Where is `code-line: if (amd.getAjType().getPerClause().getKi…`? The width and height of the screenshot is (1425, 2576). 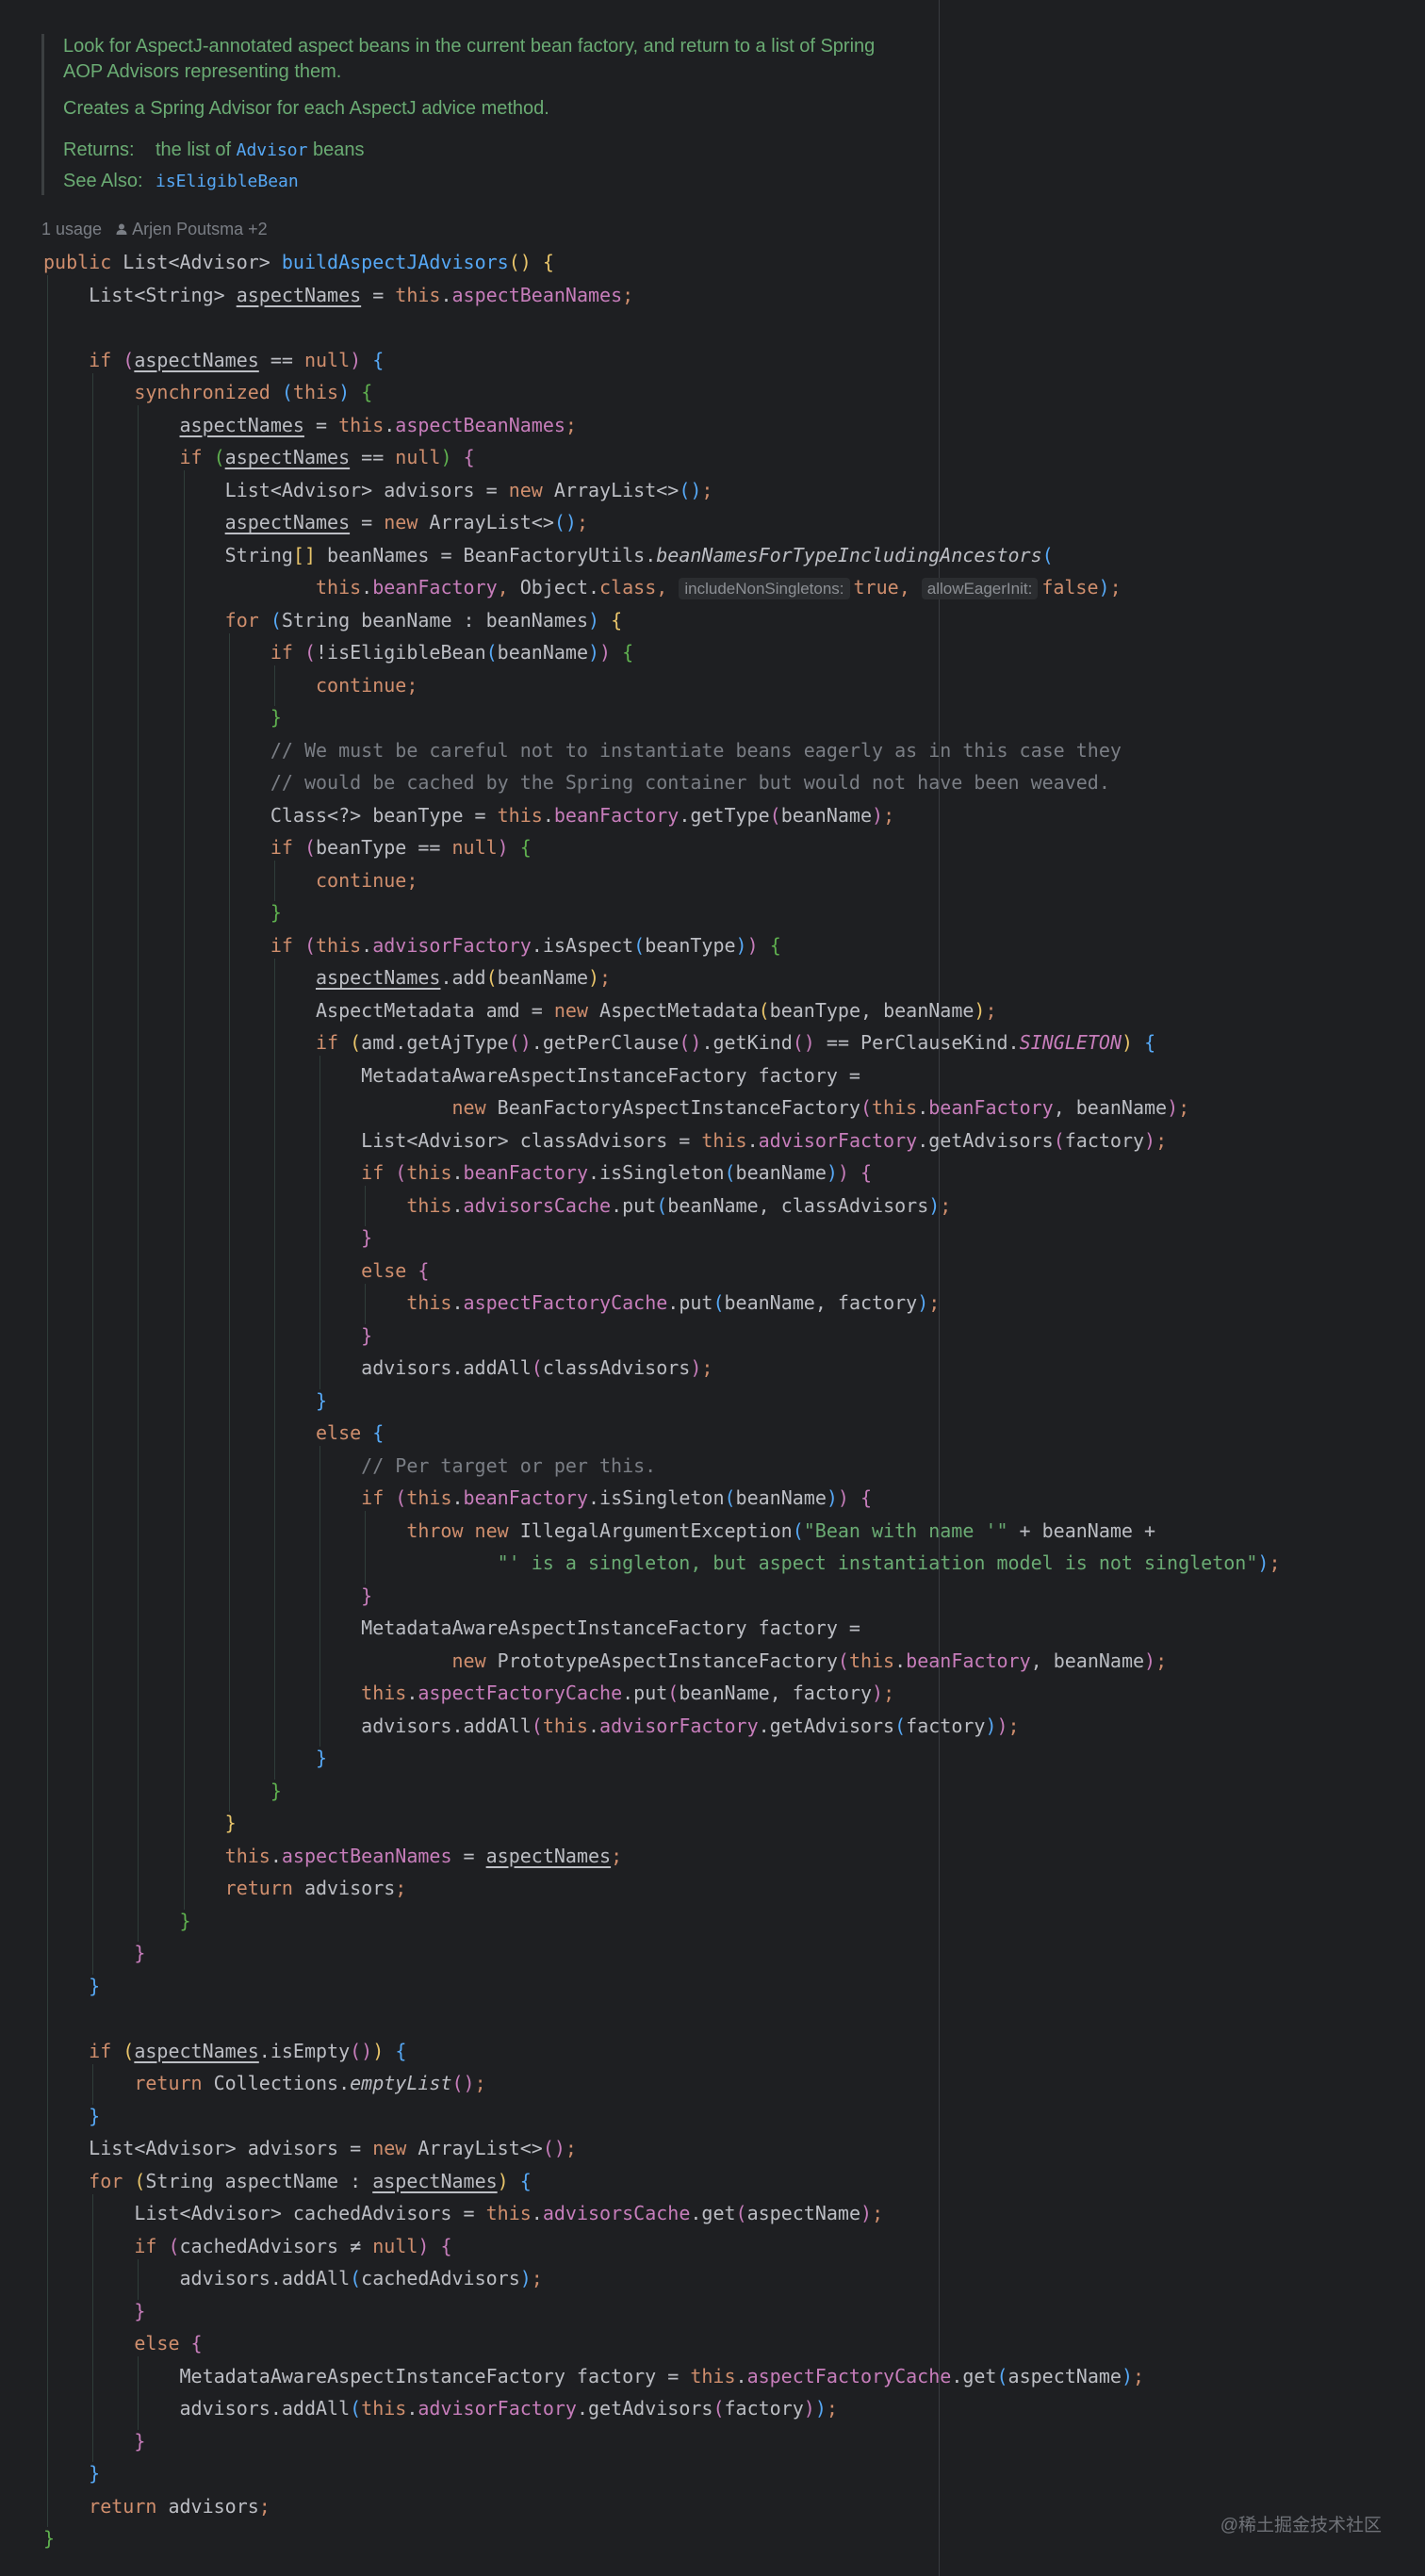 code-line: if (amd.getAjType().getPerClause().getKi… is located at coordinates (599, 1042).